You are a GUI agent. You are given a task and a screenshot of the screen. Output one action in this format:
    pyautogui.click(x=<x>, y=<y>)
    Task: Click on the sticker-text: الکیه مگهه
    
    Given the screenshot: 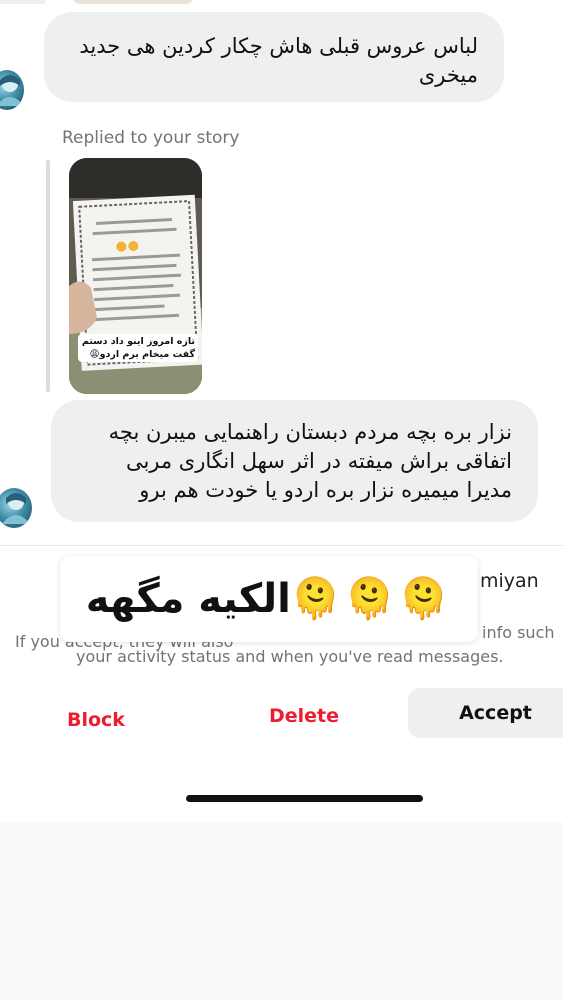 What is the action you would take?
    pyautogui.click(x=188, y=599)
    